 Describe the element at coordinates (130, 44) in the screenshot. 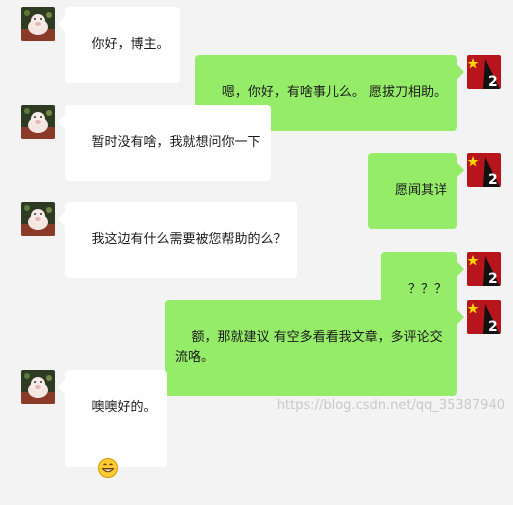

I see `message-text: 你好，博主。` at that location.